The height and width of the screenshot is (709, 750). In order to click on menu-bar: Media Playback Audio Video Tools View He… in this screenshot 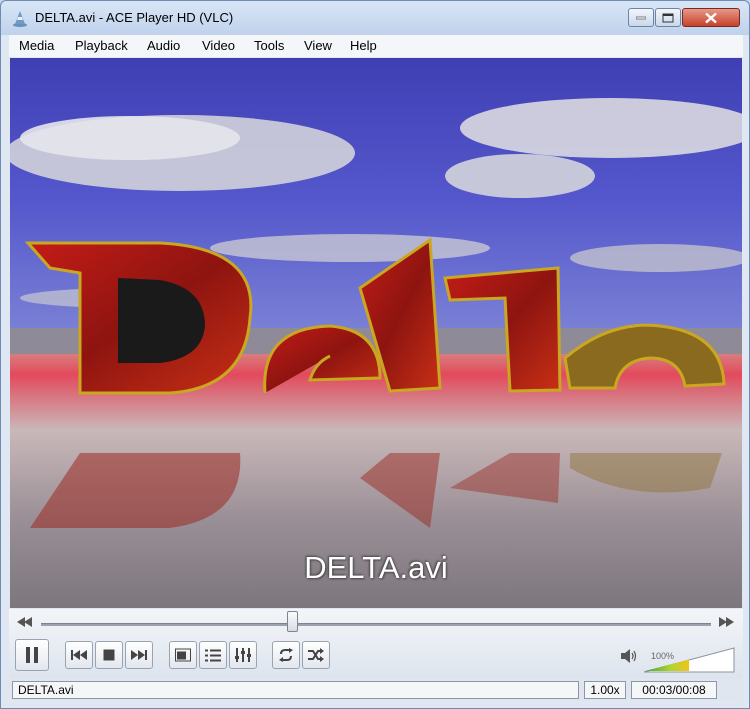, I will do `click(376, 46)`.